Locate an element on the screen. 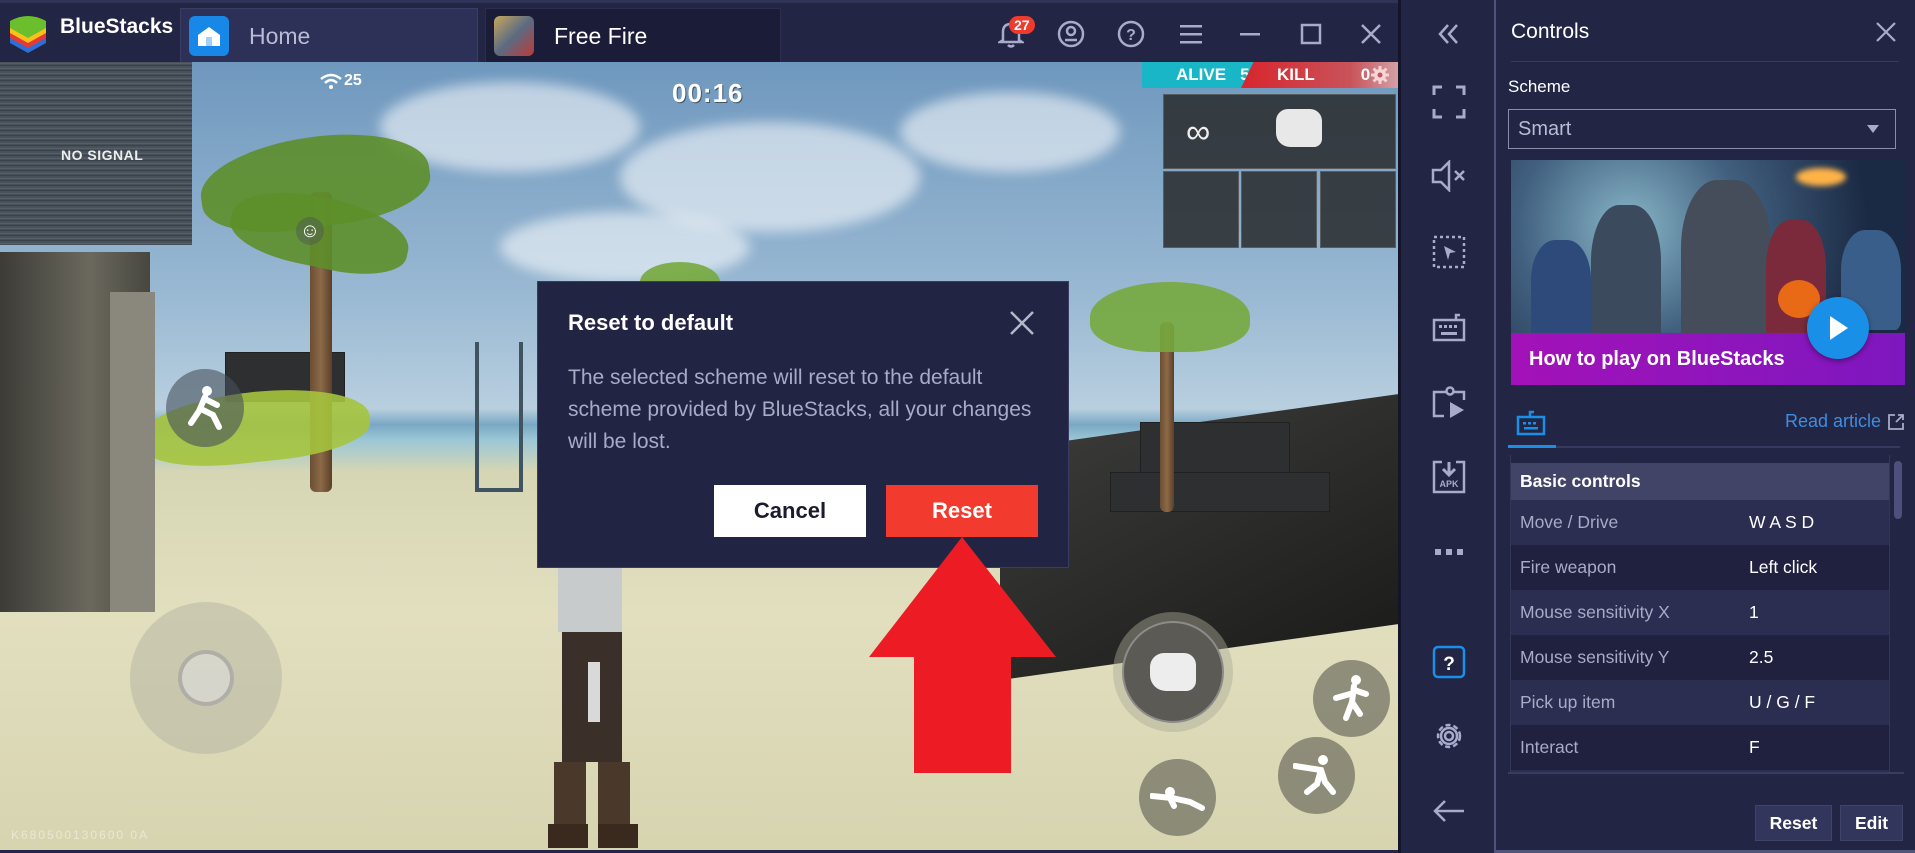  control-row: Pick up item U / G / F is located at coordinates (1700, 702).